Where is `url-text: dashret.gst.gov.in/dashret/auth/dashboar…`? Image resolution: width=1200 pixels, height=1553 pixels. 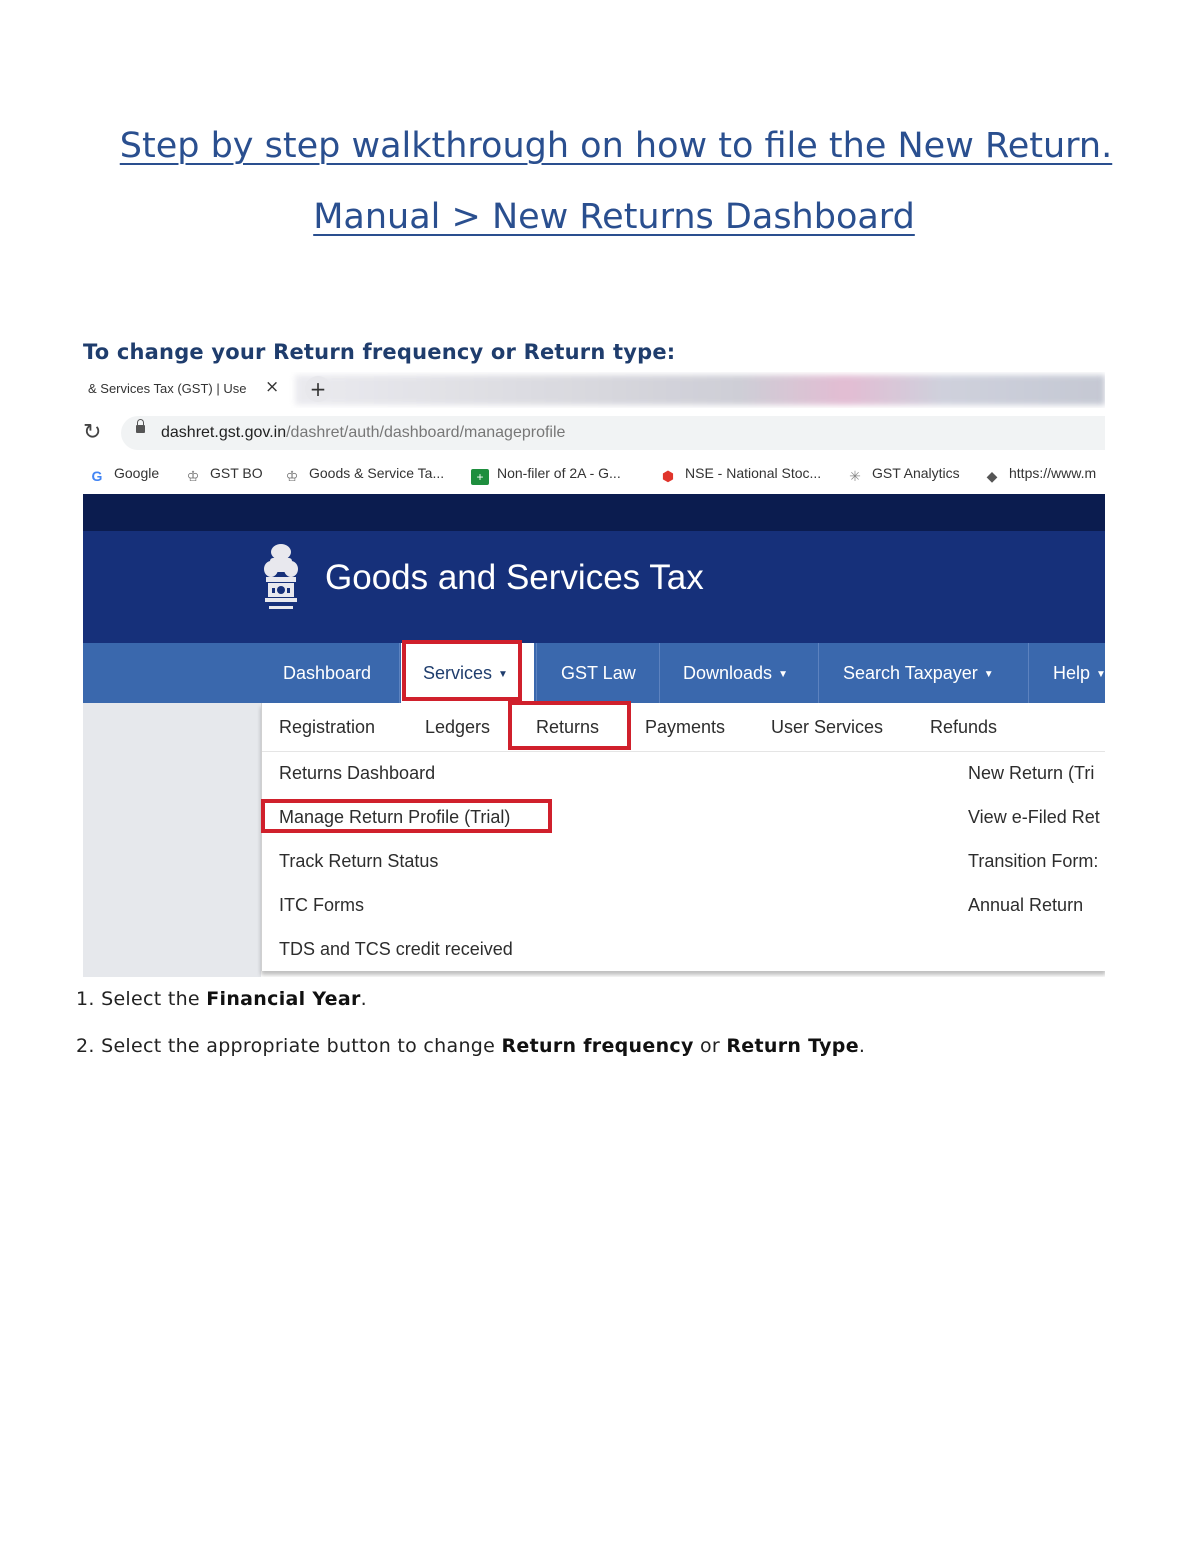 url-text: dashret.gst.gov.in/dashret/auth/dashboar… is located at coordinates (363, 432).